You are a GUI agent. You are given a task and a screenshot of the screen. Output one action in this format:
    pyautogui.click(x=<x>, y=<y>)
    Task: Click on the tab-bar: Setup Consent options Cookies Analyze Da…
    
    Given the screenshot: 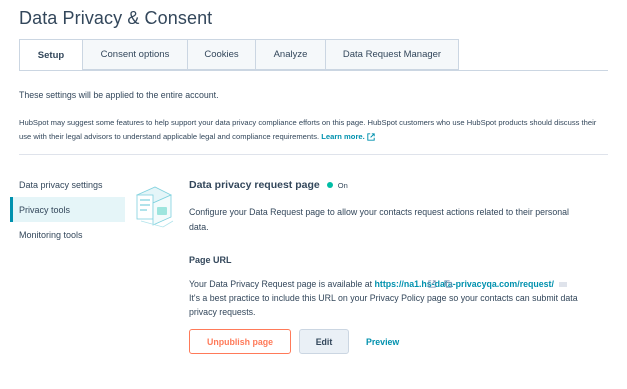 What is the action you would take?
    pyautogui.click(x=239, y=55)
    